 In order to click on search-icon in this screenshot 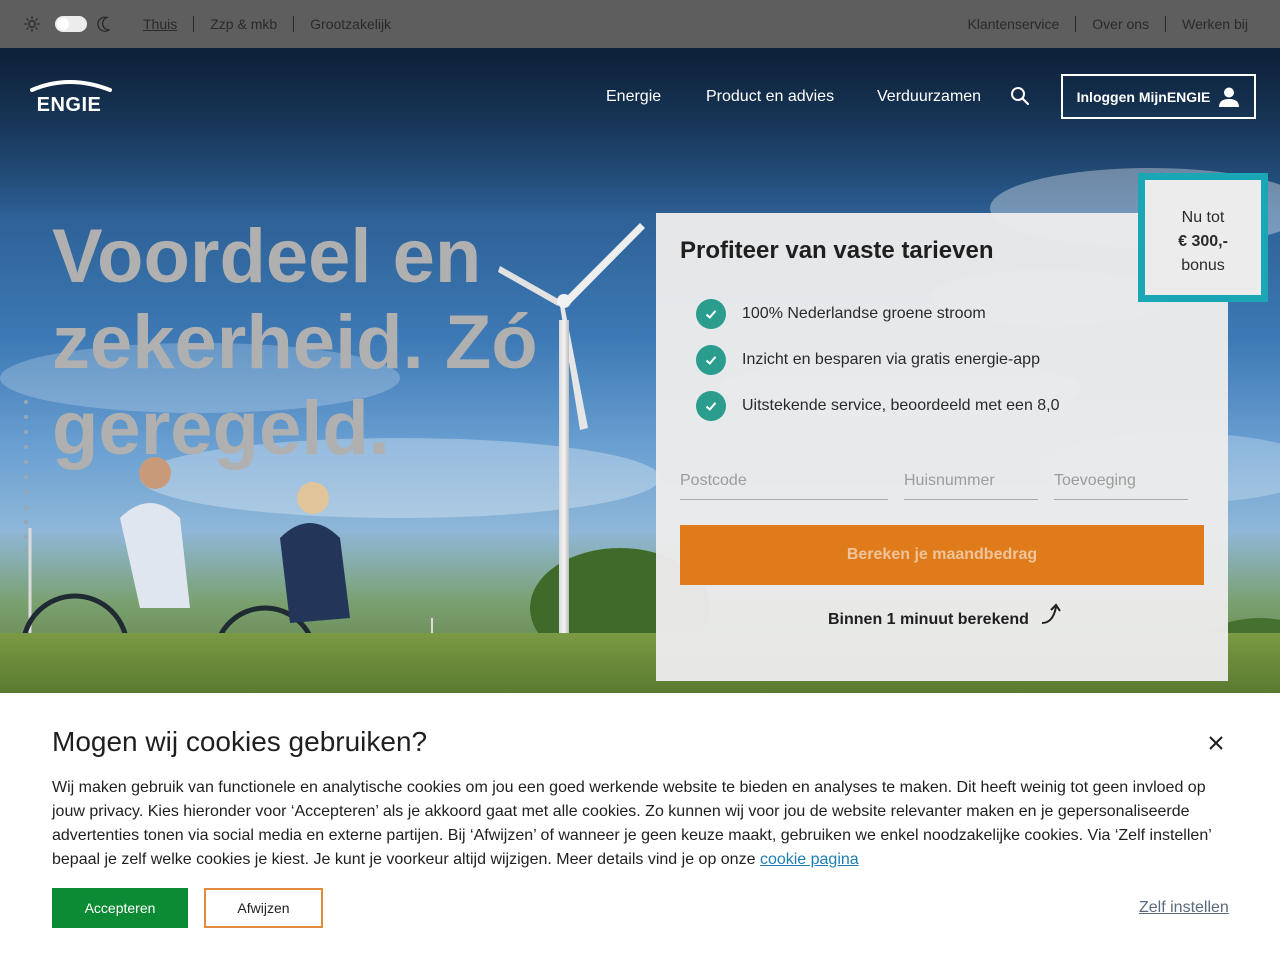, I will do `click(1020, 96)`.